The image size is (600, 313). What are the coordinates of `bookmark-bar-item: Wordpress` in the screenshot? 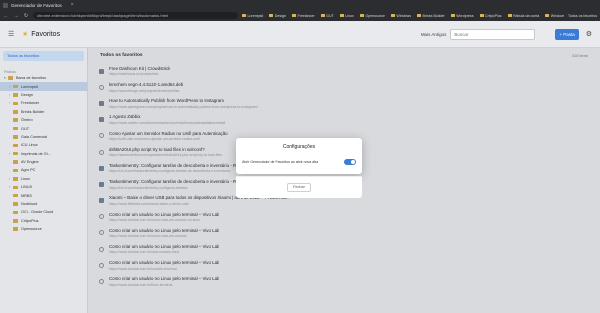 It's located at (462, 15).